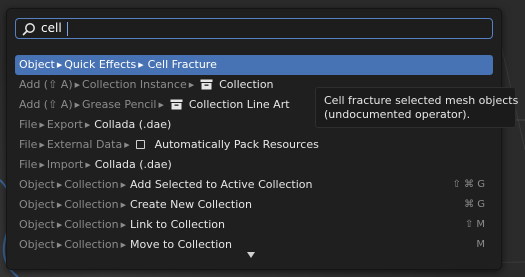 This screenshot has height=277, width=525. What do you see at coordinates (119, 104) in the screenshot?
I see `breadcrumb-segment: Grease Pencil` at bounding box center [119, 104].